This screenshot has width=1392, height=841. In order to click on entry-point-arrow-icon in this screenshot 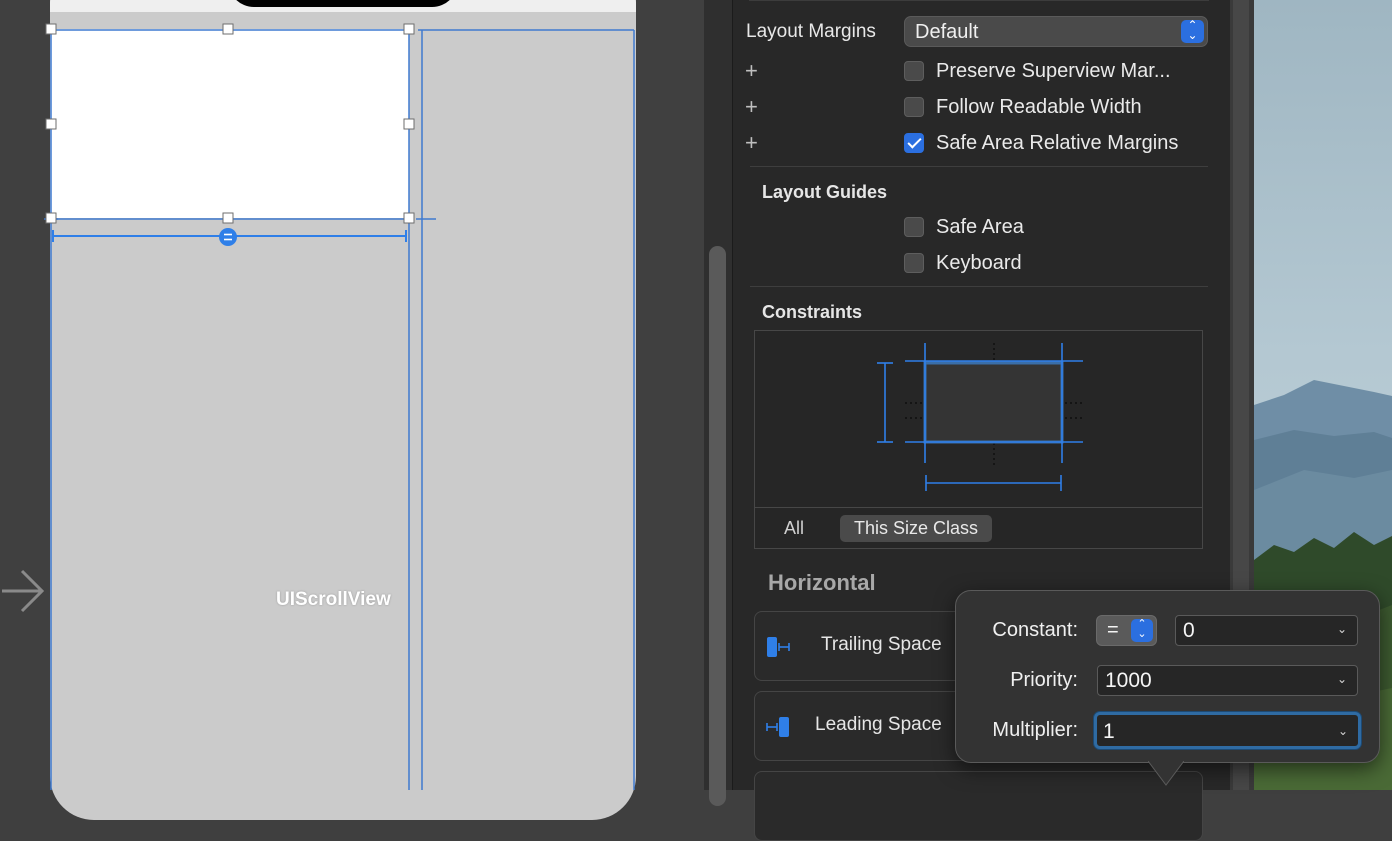, I will do `click(23, 591)`.